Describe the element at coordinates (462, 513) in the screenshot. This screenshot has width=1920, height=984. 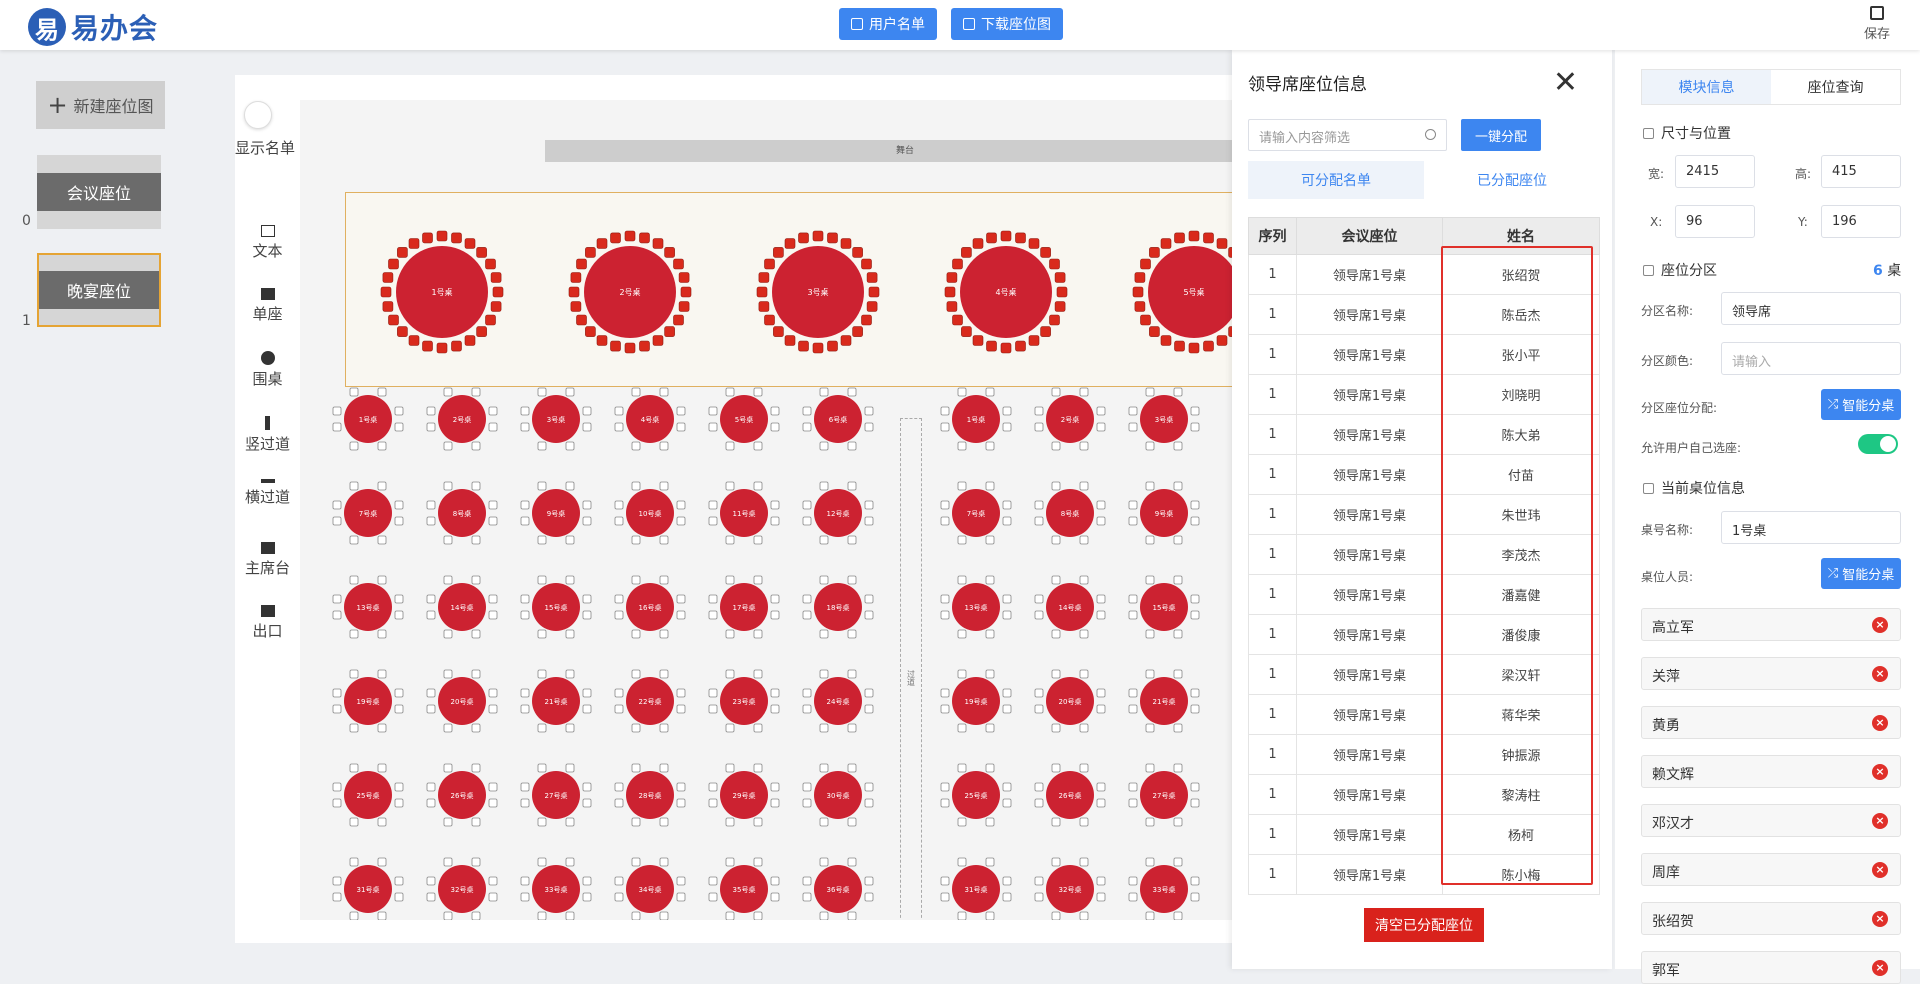
I see `round-table: 8号桌` at that location.